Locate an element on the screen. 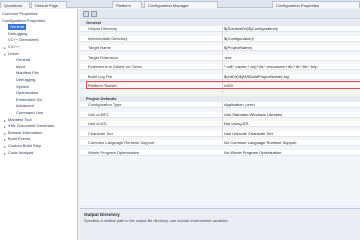 This screenshot has width=360, height=240. tree-item-label: Optimization is located at coordinates (27, 93).